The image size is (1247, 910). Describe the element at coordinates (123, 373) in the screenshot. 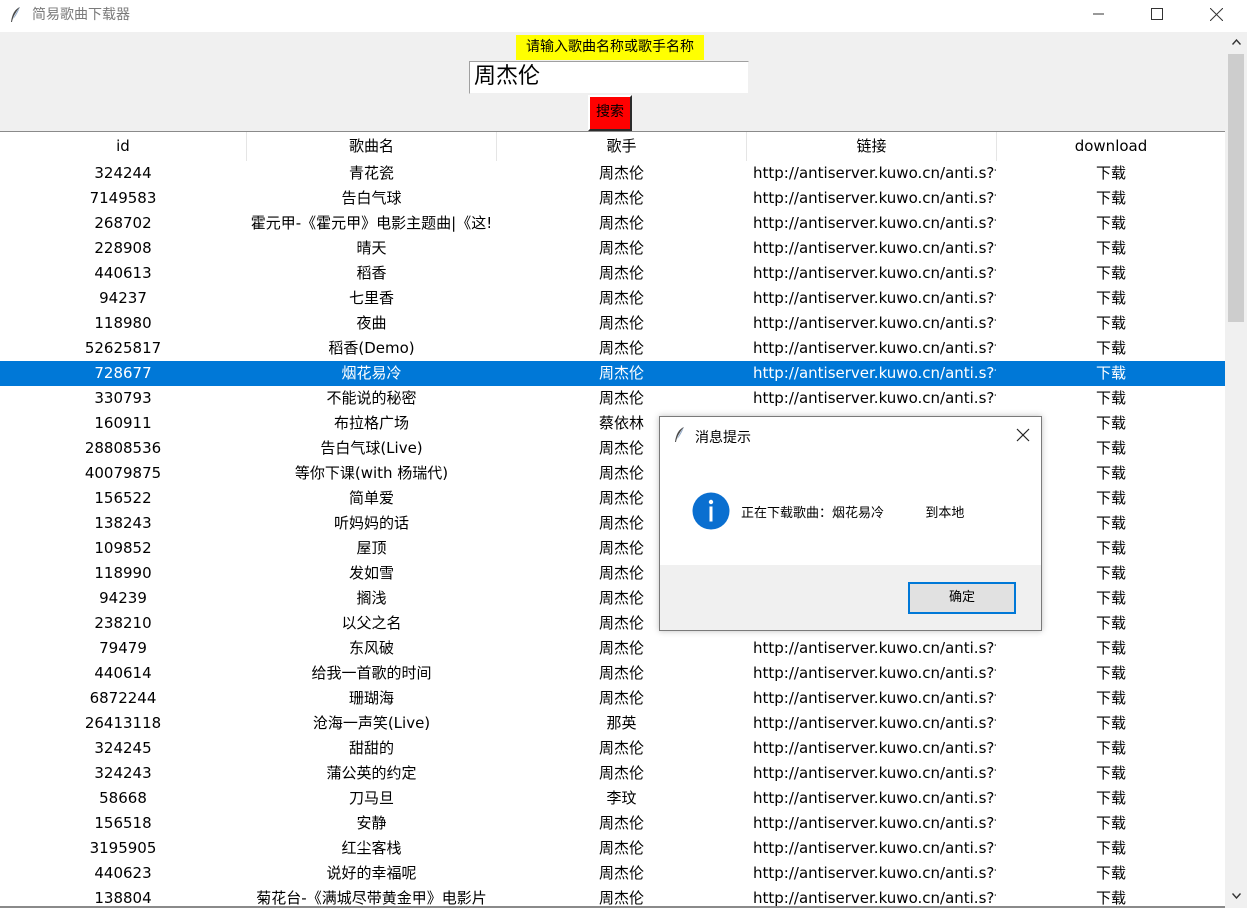

I see `cell-id: 728677` at that location.